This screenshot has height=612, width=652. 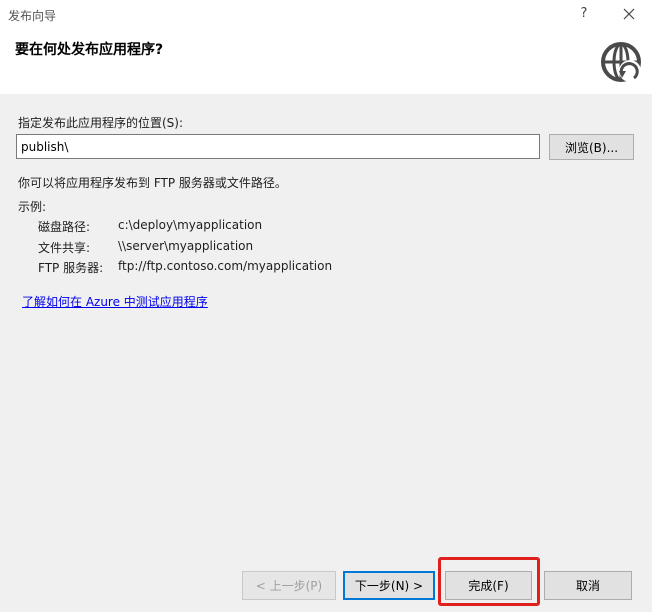 What do you see at coordinates (278, 146) in the screenshot?
I see `publish-location-input` at bounding box center [278, 146].